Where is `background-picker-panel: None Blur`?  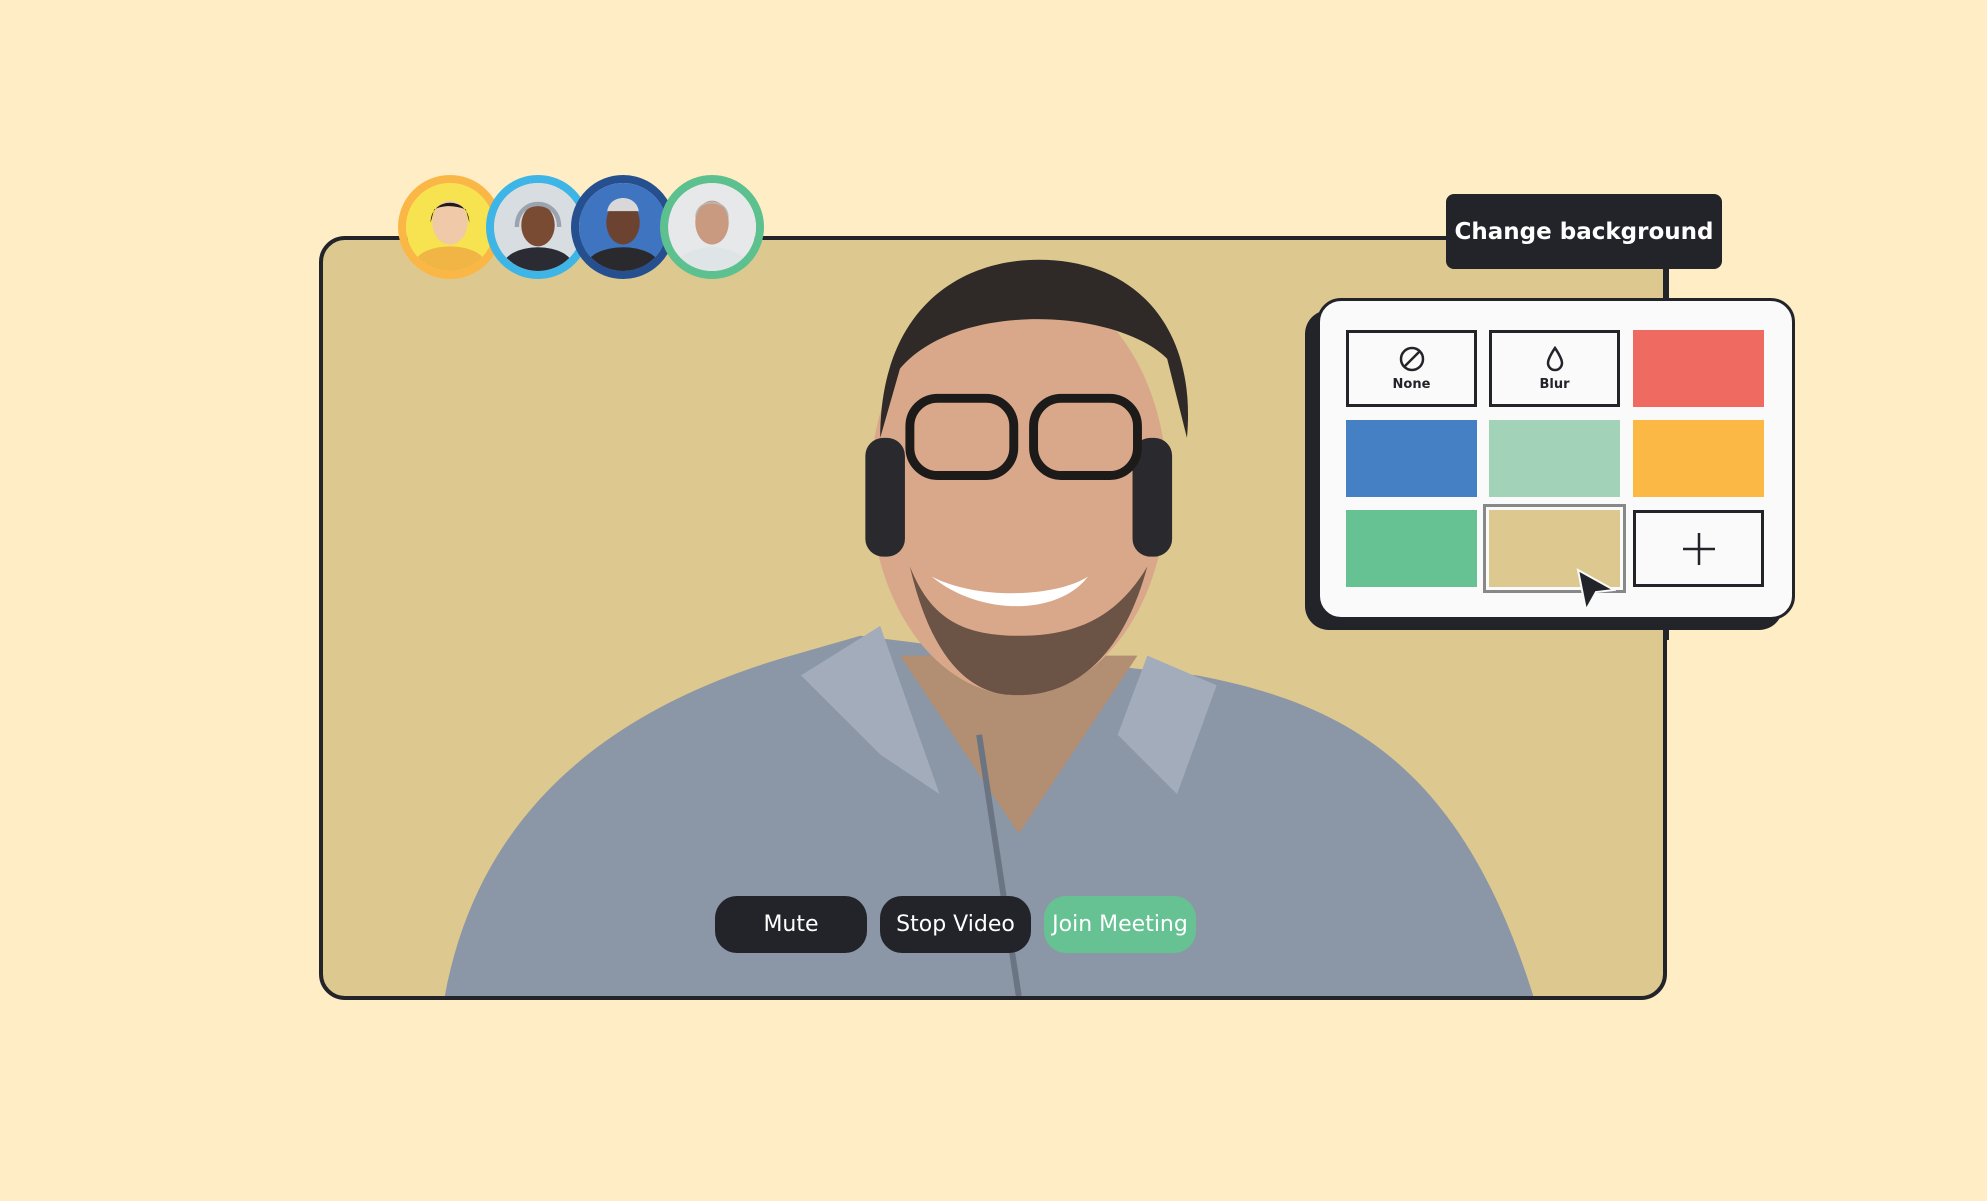 background-picker-panel: None Blur is located at coordinates (1556, 459).